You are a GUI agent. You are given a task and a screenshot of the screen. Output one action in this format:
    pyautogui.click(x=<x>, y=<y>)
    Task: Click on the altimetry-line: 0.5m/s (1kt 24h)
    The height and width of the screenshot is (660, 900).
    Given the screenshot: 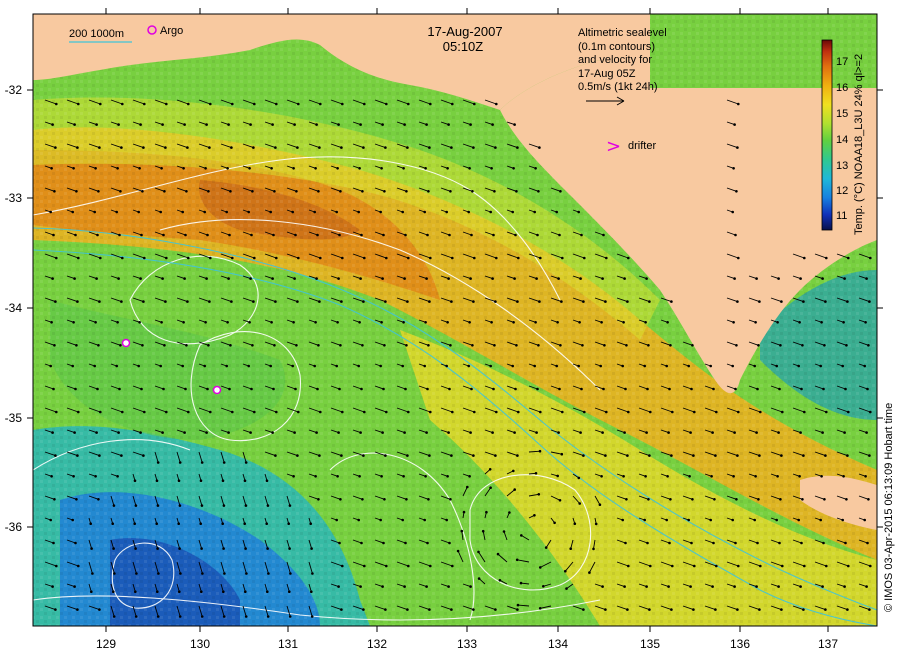 What is the action you would take?
    pyautogui.click(x=617, y=87)
    